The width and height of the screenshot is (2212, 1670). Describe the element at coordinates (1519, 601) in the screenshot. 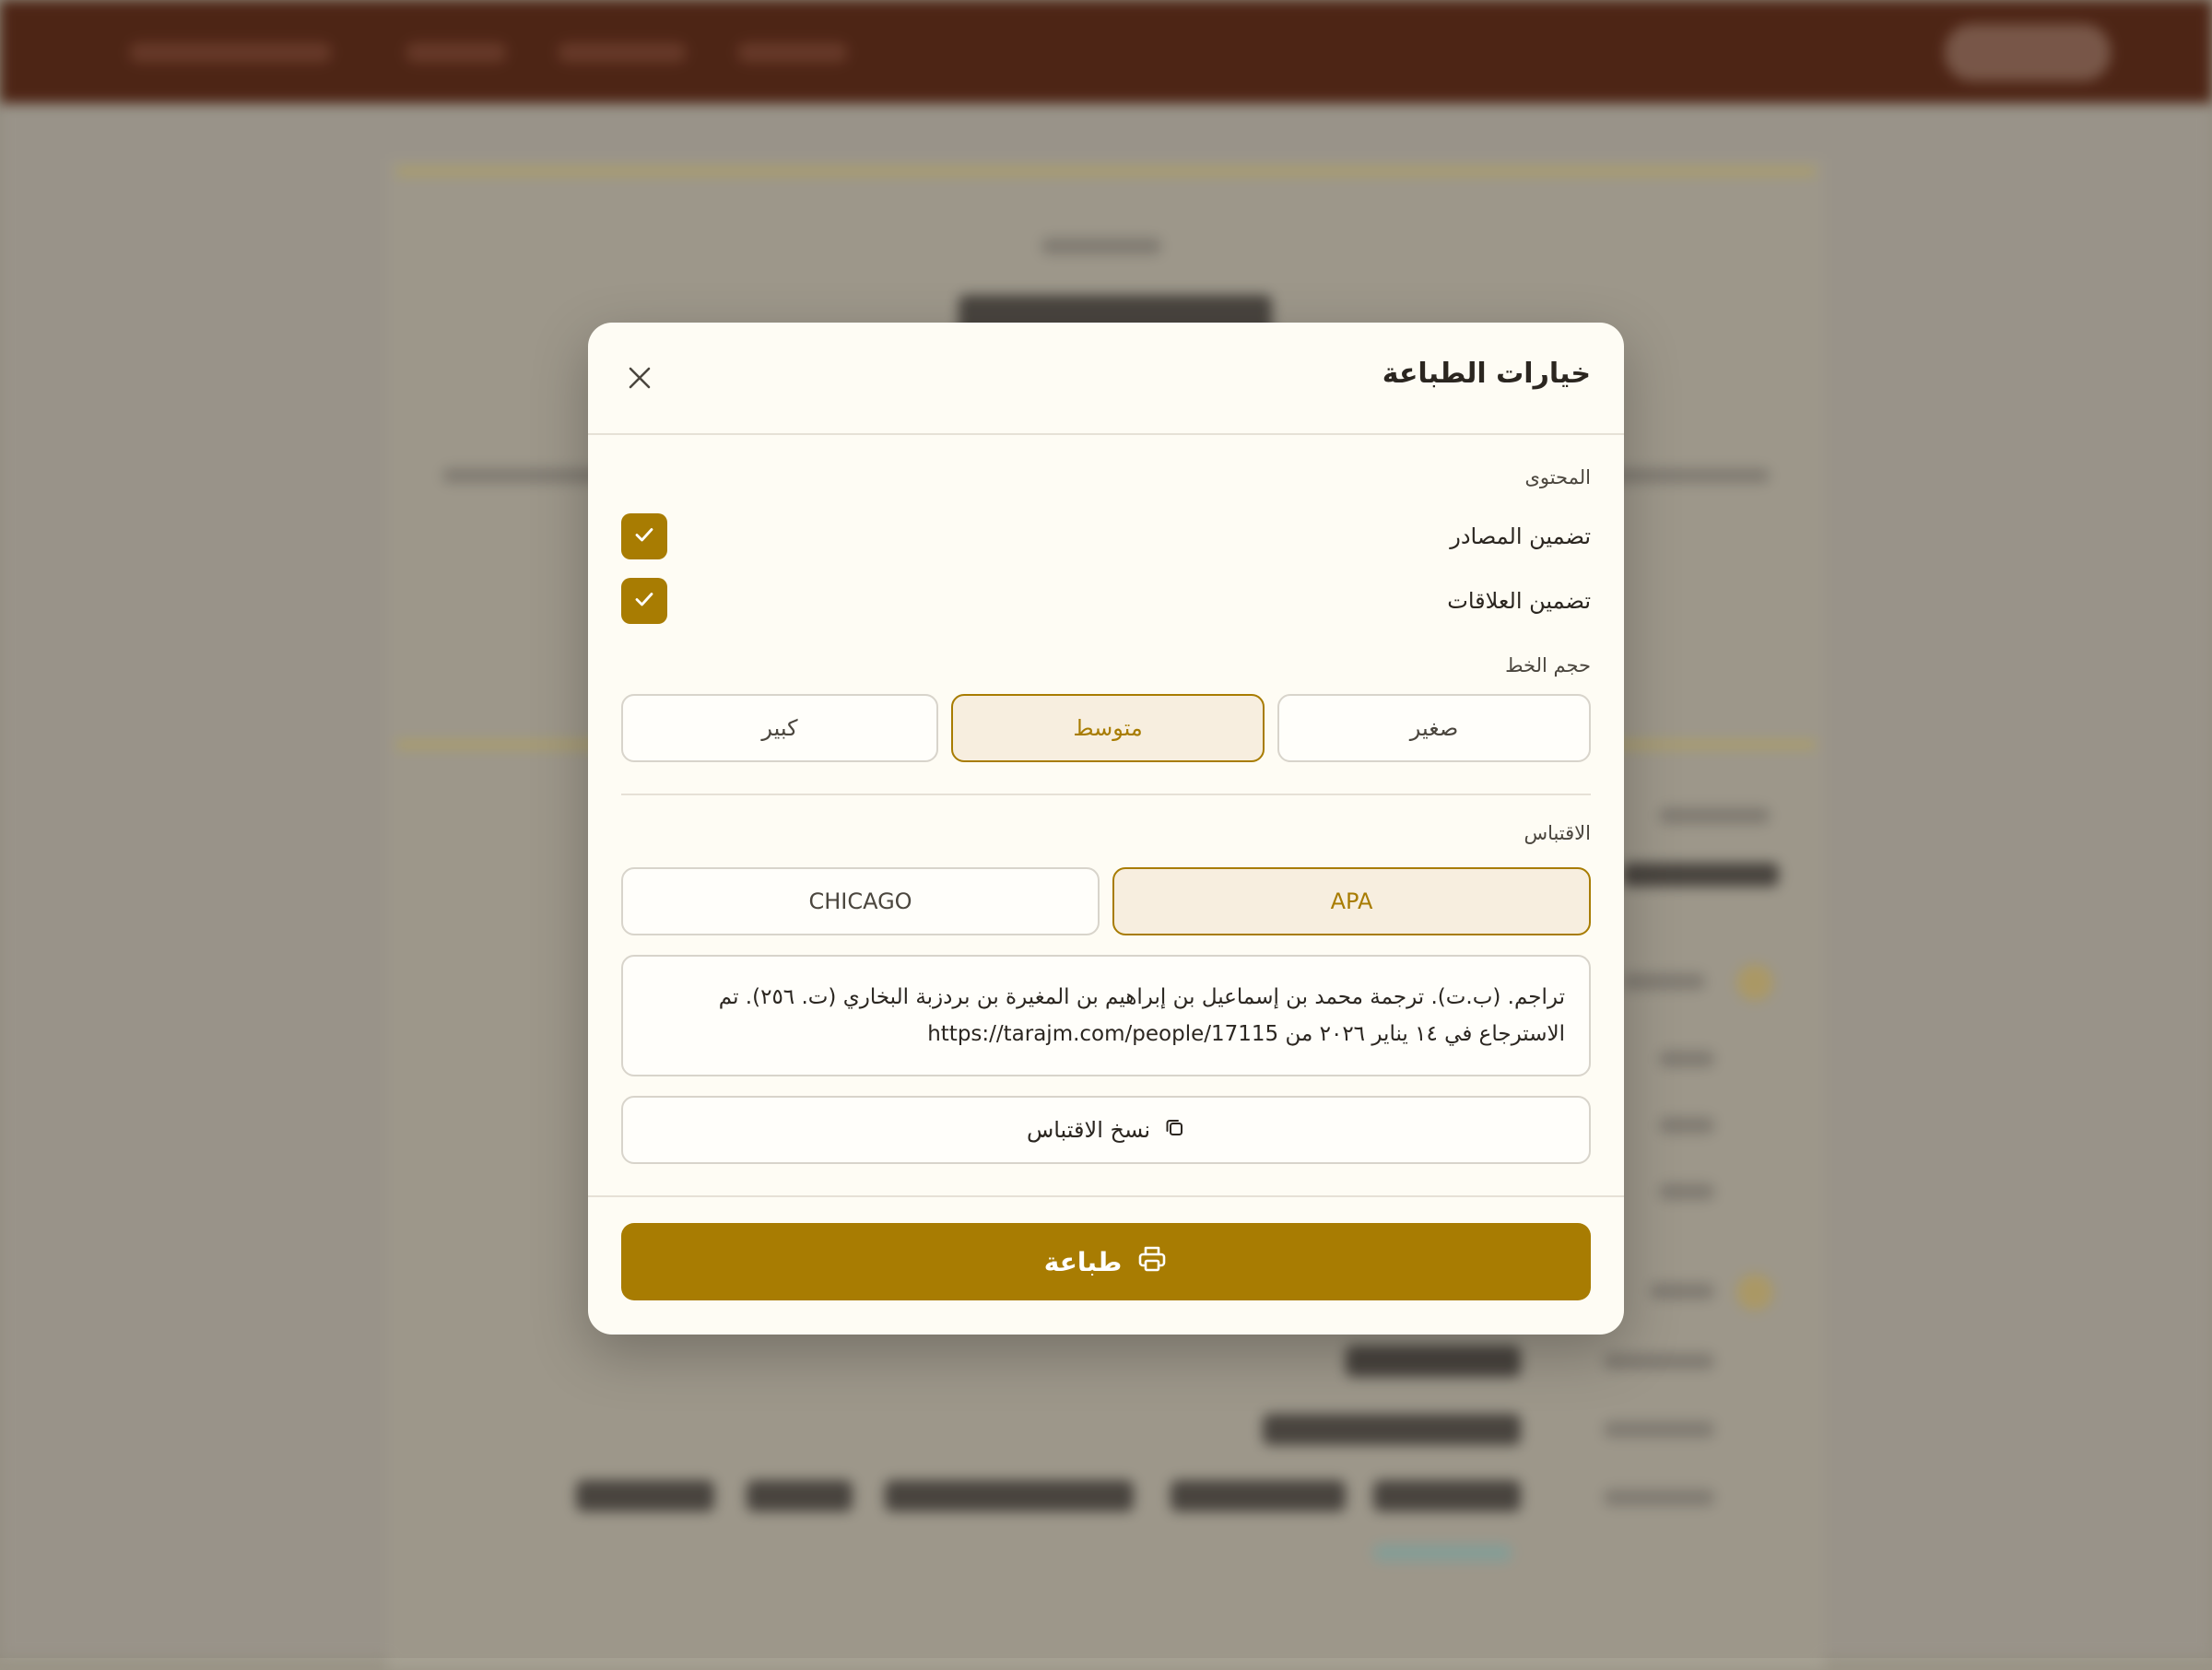

I see `include-relations-label: تضمين العلاقات` at that location.